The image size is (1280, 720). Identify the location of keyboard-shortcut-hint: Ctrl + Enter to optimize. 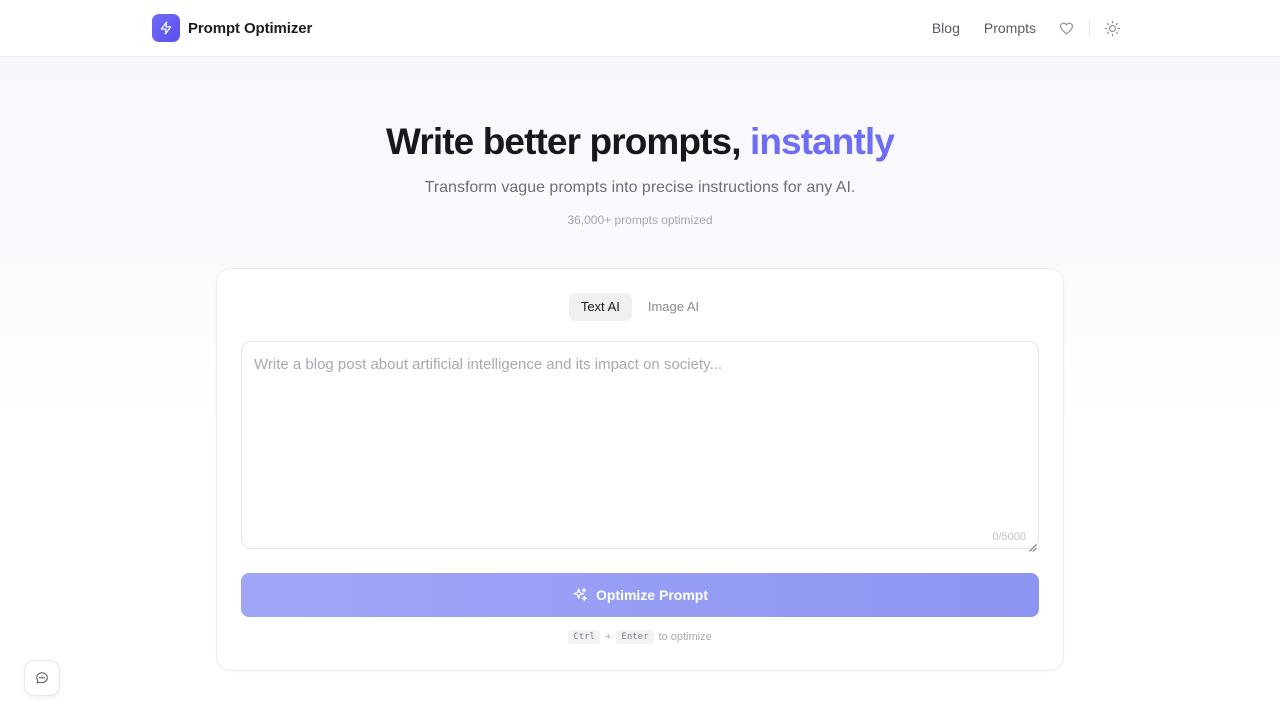
(640, 637).